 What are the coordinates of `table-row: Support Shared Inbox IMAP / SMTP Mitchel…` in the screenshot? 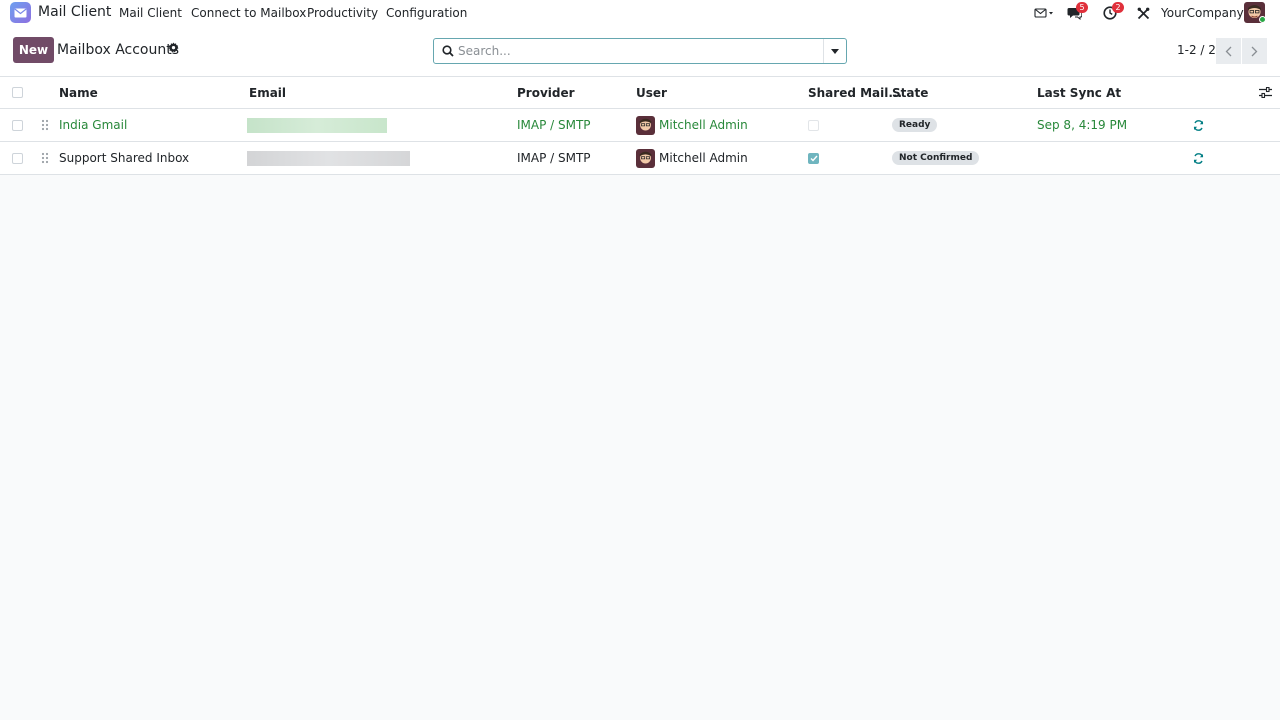 It's located at (640, 158).